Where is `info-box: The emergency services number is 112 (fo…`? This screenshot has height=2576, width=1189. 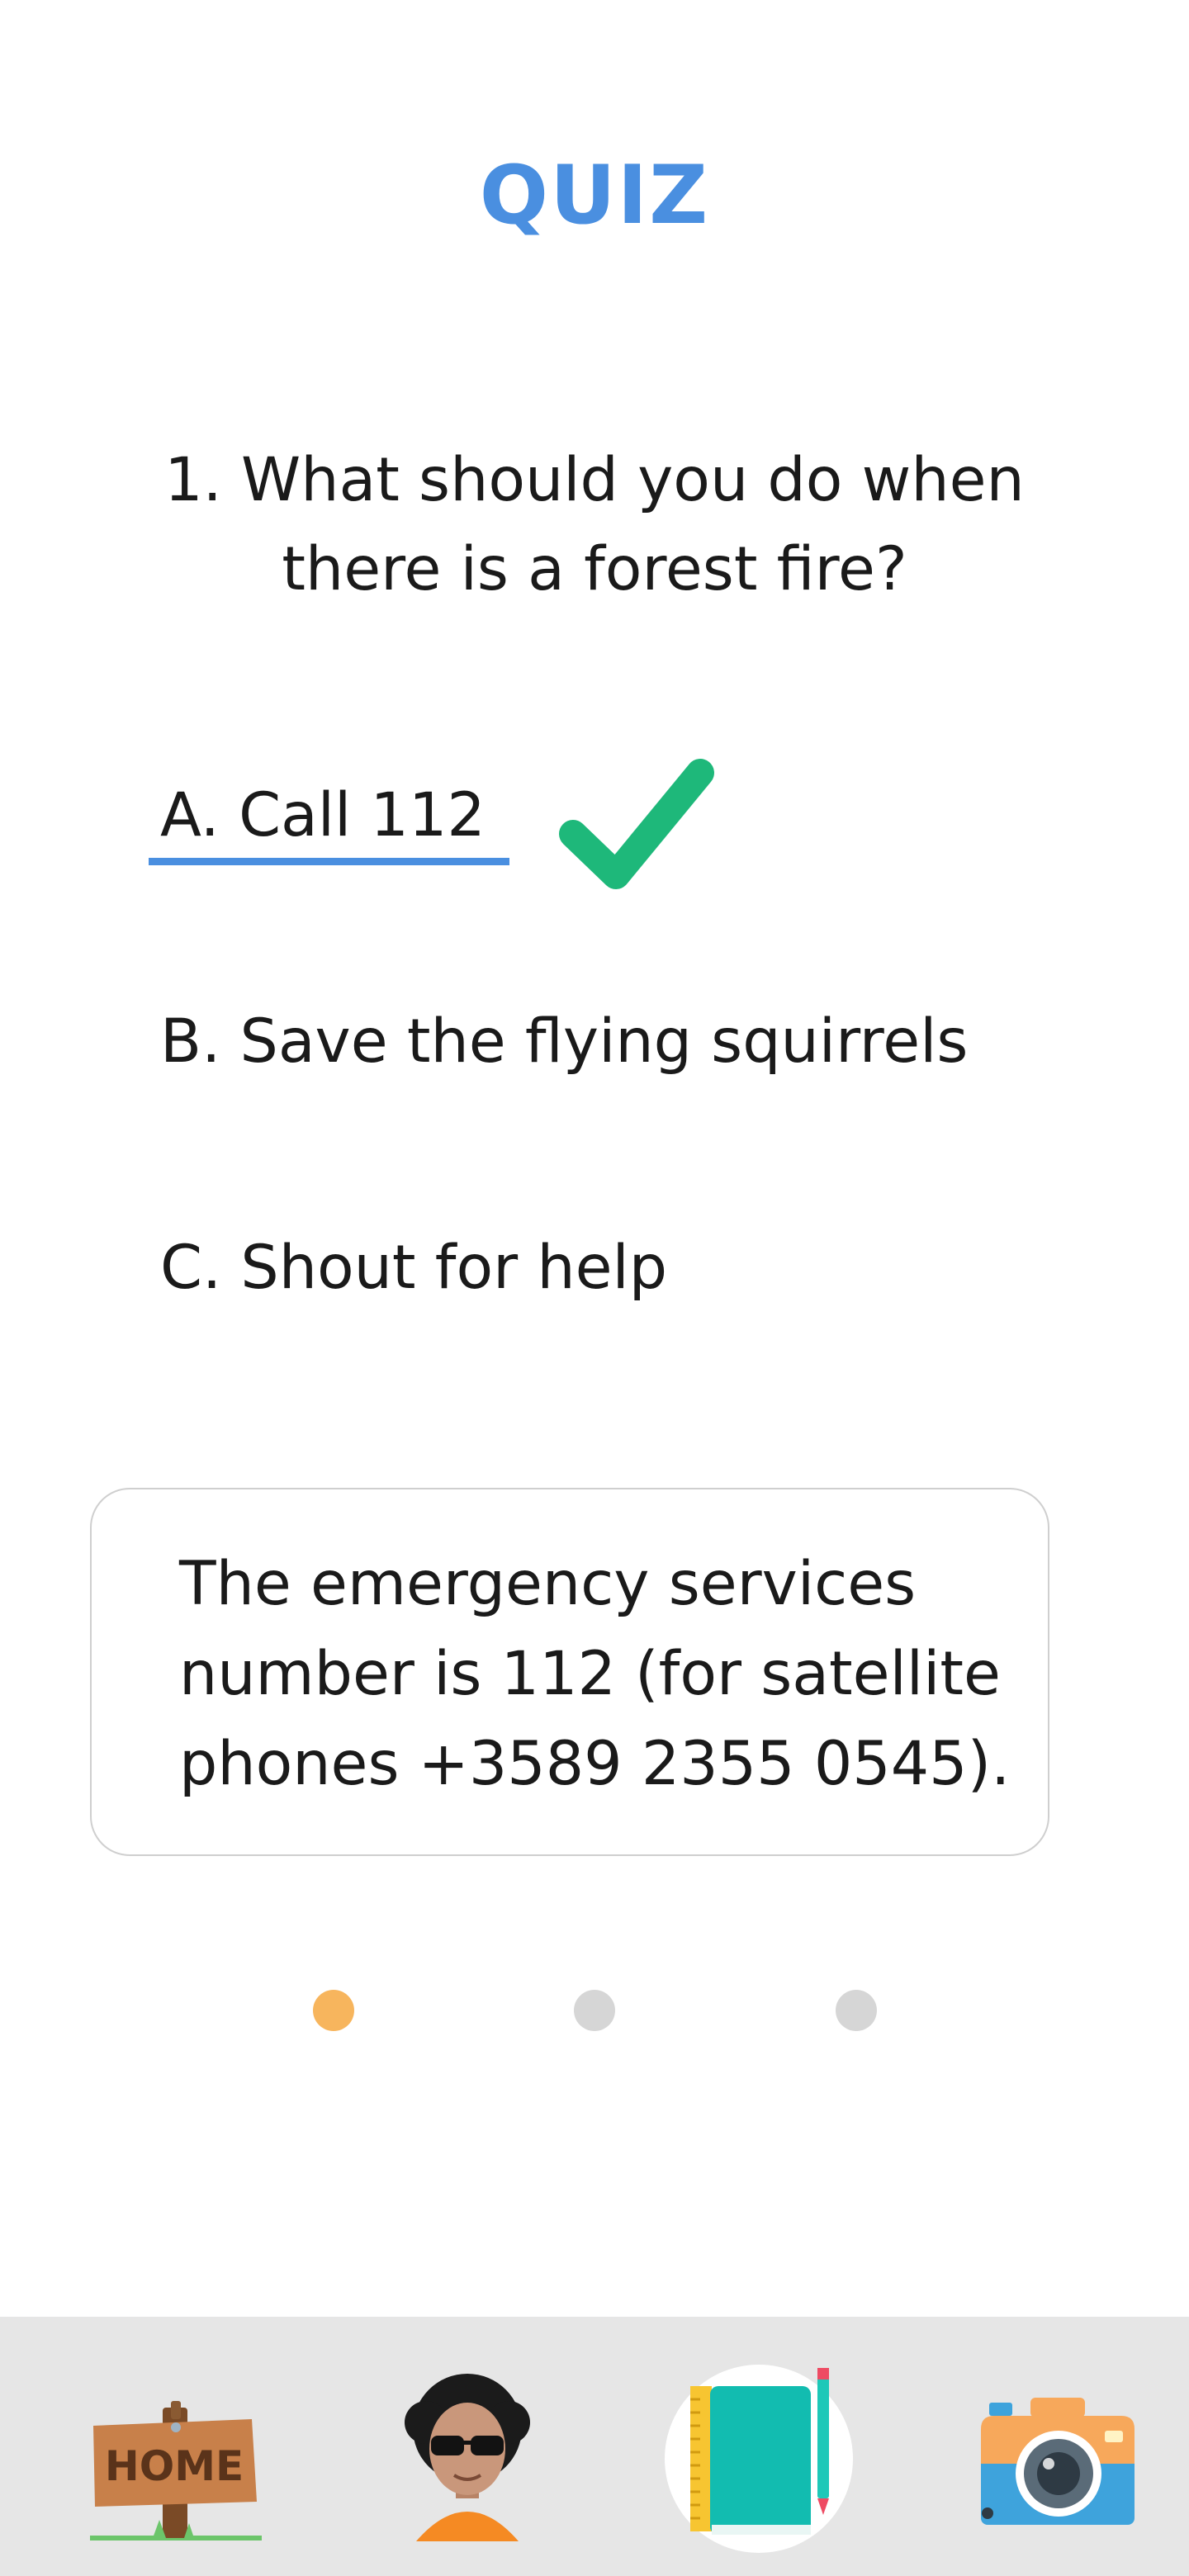 info-box: The emergency services number is 112 (fo… is located at coordinates (569, 1672).